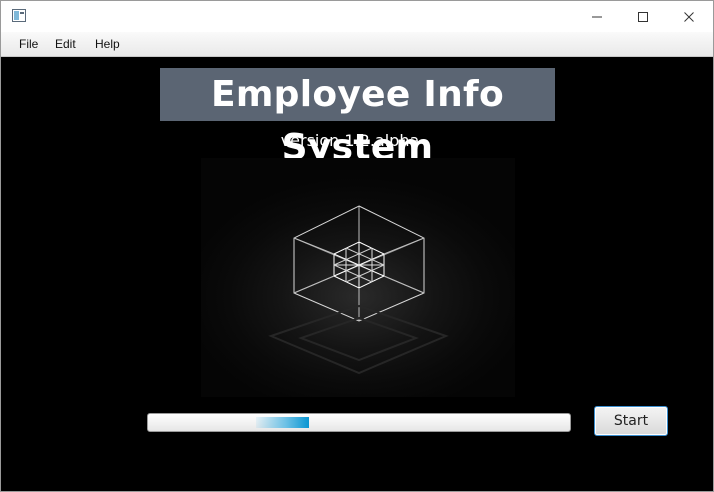 The height and width of the screenshot is (492, 714). I want to click on close-button, so click(689, 16).